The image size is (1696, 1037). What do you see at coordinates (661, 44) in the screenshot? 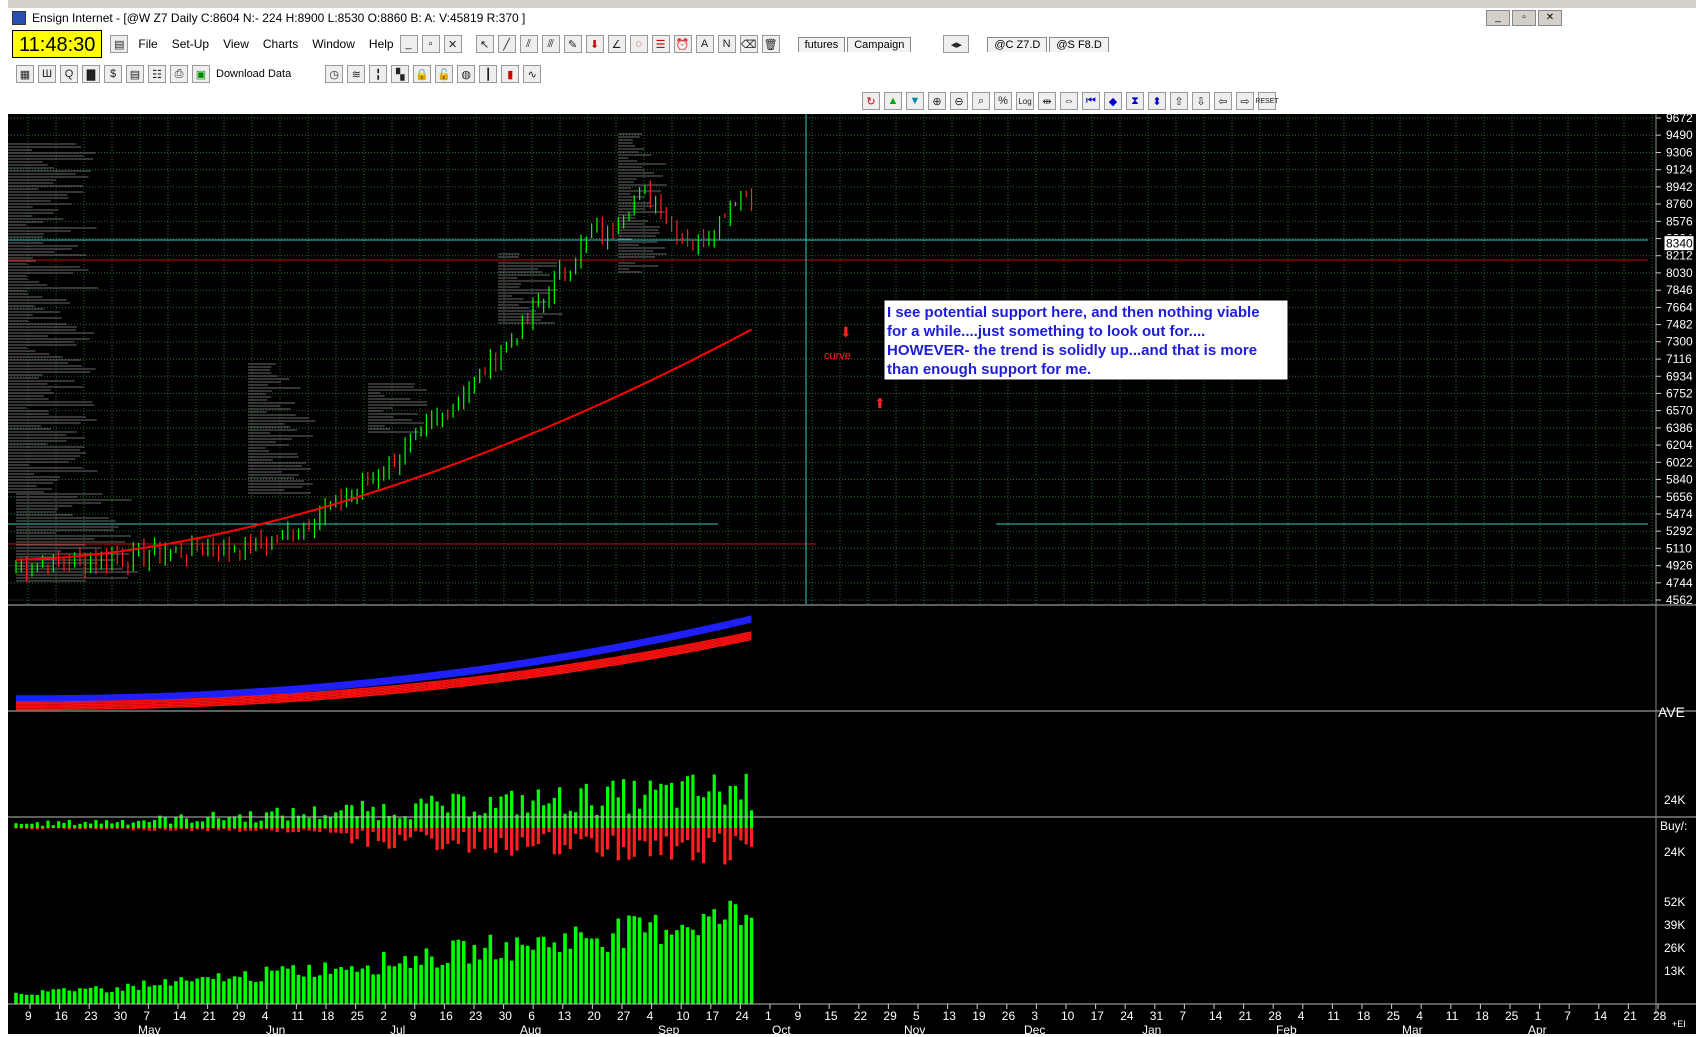
I see `fib-tool-icon: ☰` at bounding box center [661, 44].